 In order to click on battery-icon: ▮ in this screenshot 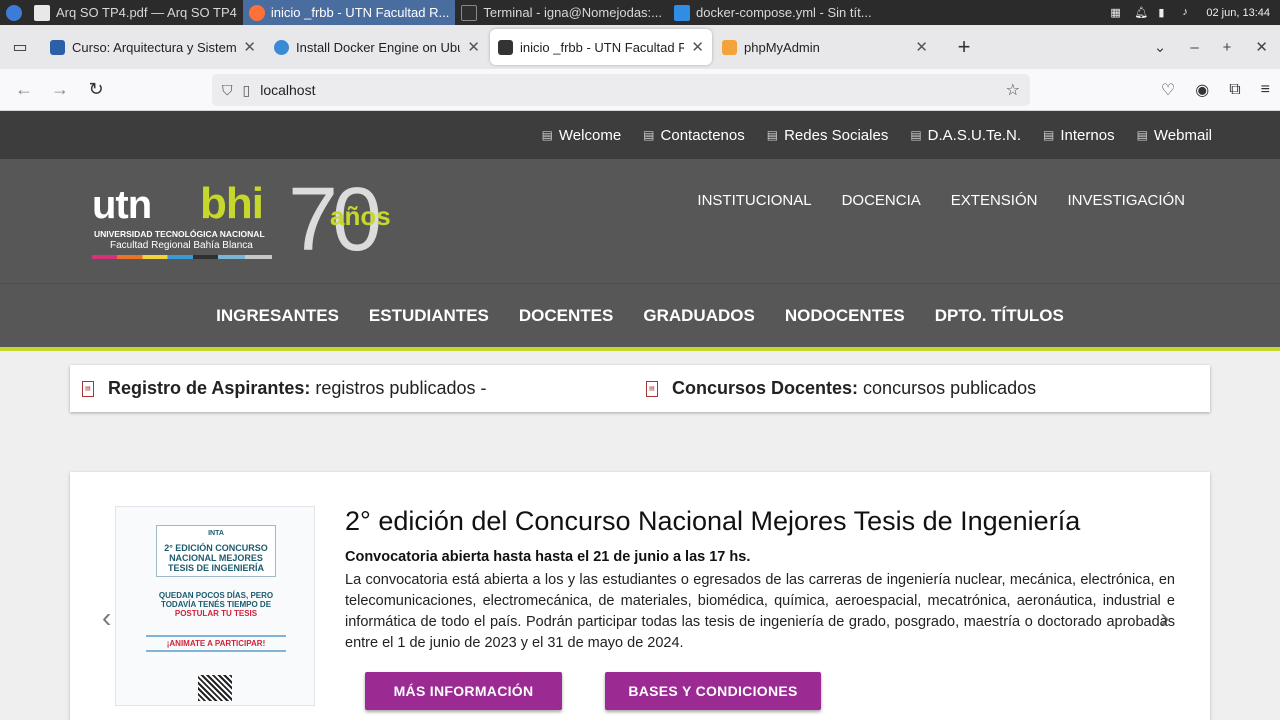, I will do `click(1165, 13)`.